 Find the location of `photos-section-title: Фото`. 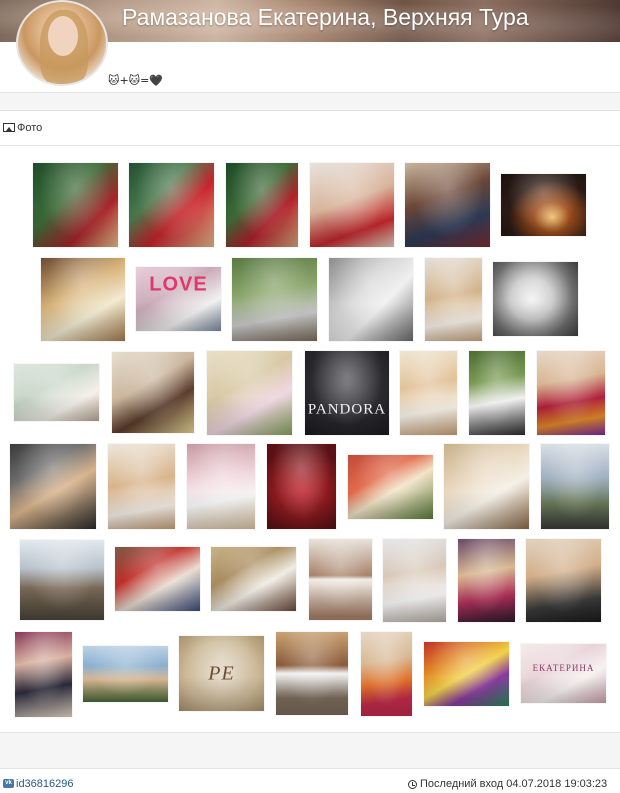

photos-section-title: Фото is located at coordinates (29, 128).